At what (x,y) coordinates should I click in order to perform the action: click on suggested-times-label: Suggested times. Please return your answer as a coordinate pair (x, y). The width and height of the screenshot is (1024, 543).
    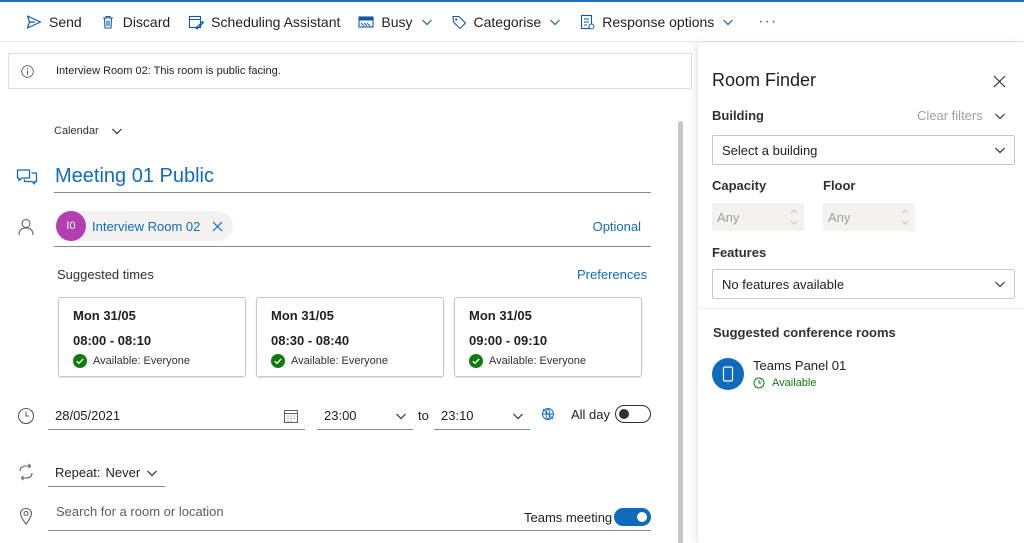
    Looking at the image, I should click on (105, 274).